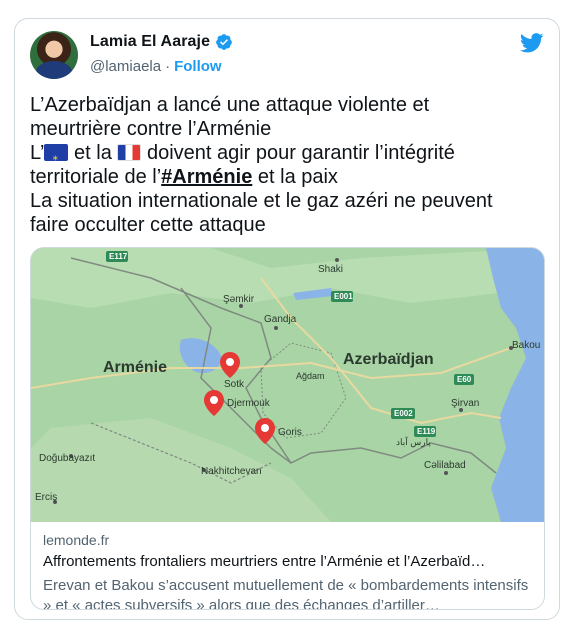  What do you see at coordinates (135, 367) in the screenshot?
I see `map-label-armenia: Arménie` at bounding box center [135, 367].